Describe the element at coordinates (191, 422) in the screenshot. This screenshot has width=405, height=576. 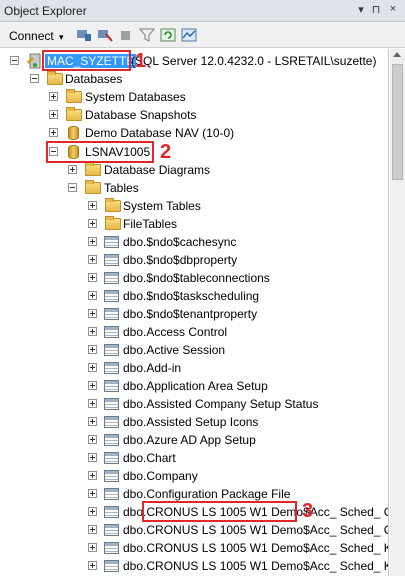
I see `table-name: dbo.Assisted Setup Icons` at that location.